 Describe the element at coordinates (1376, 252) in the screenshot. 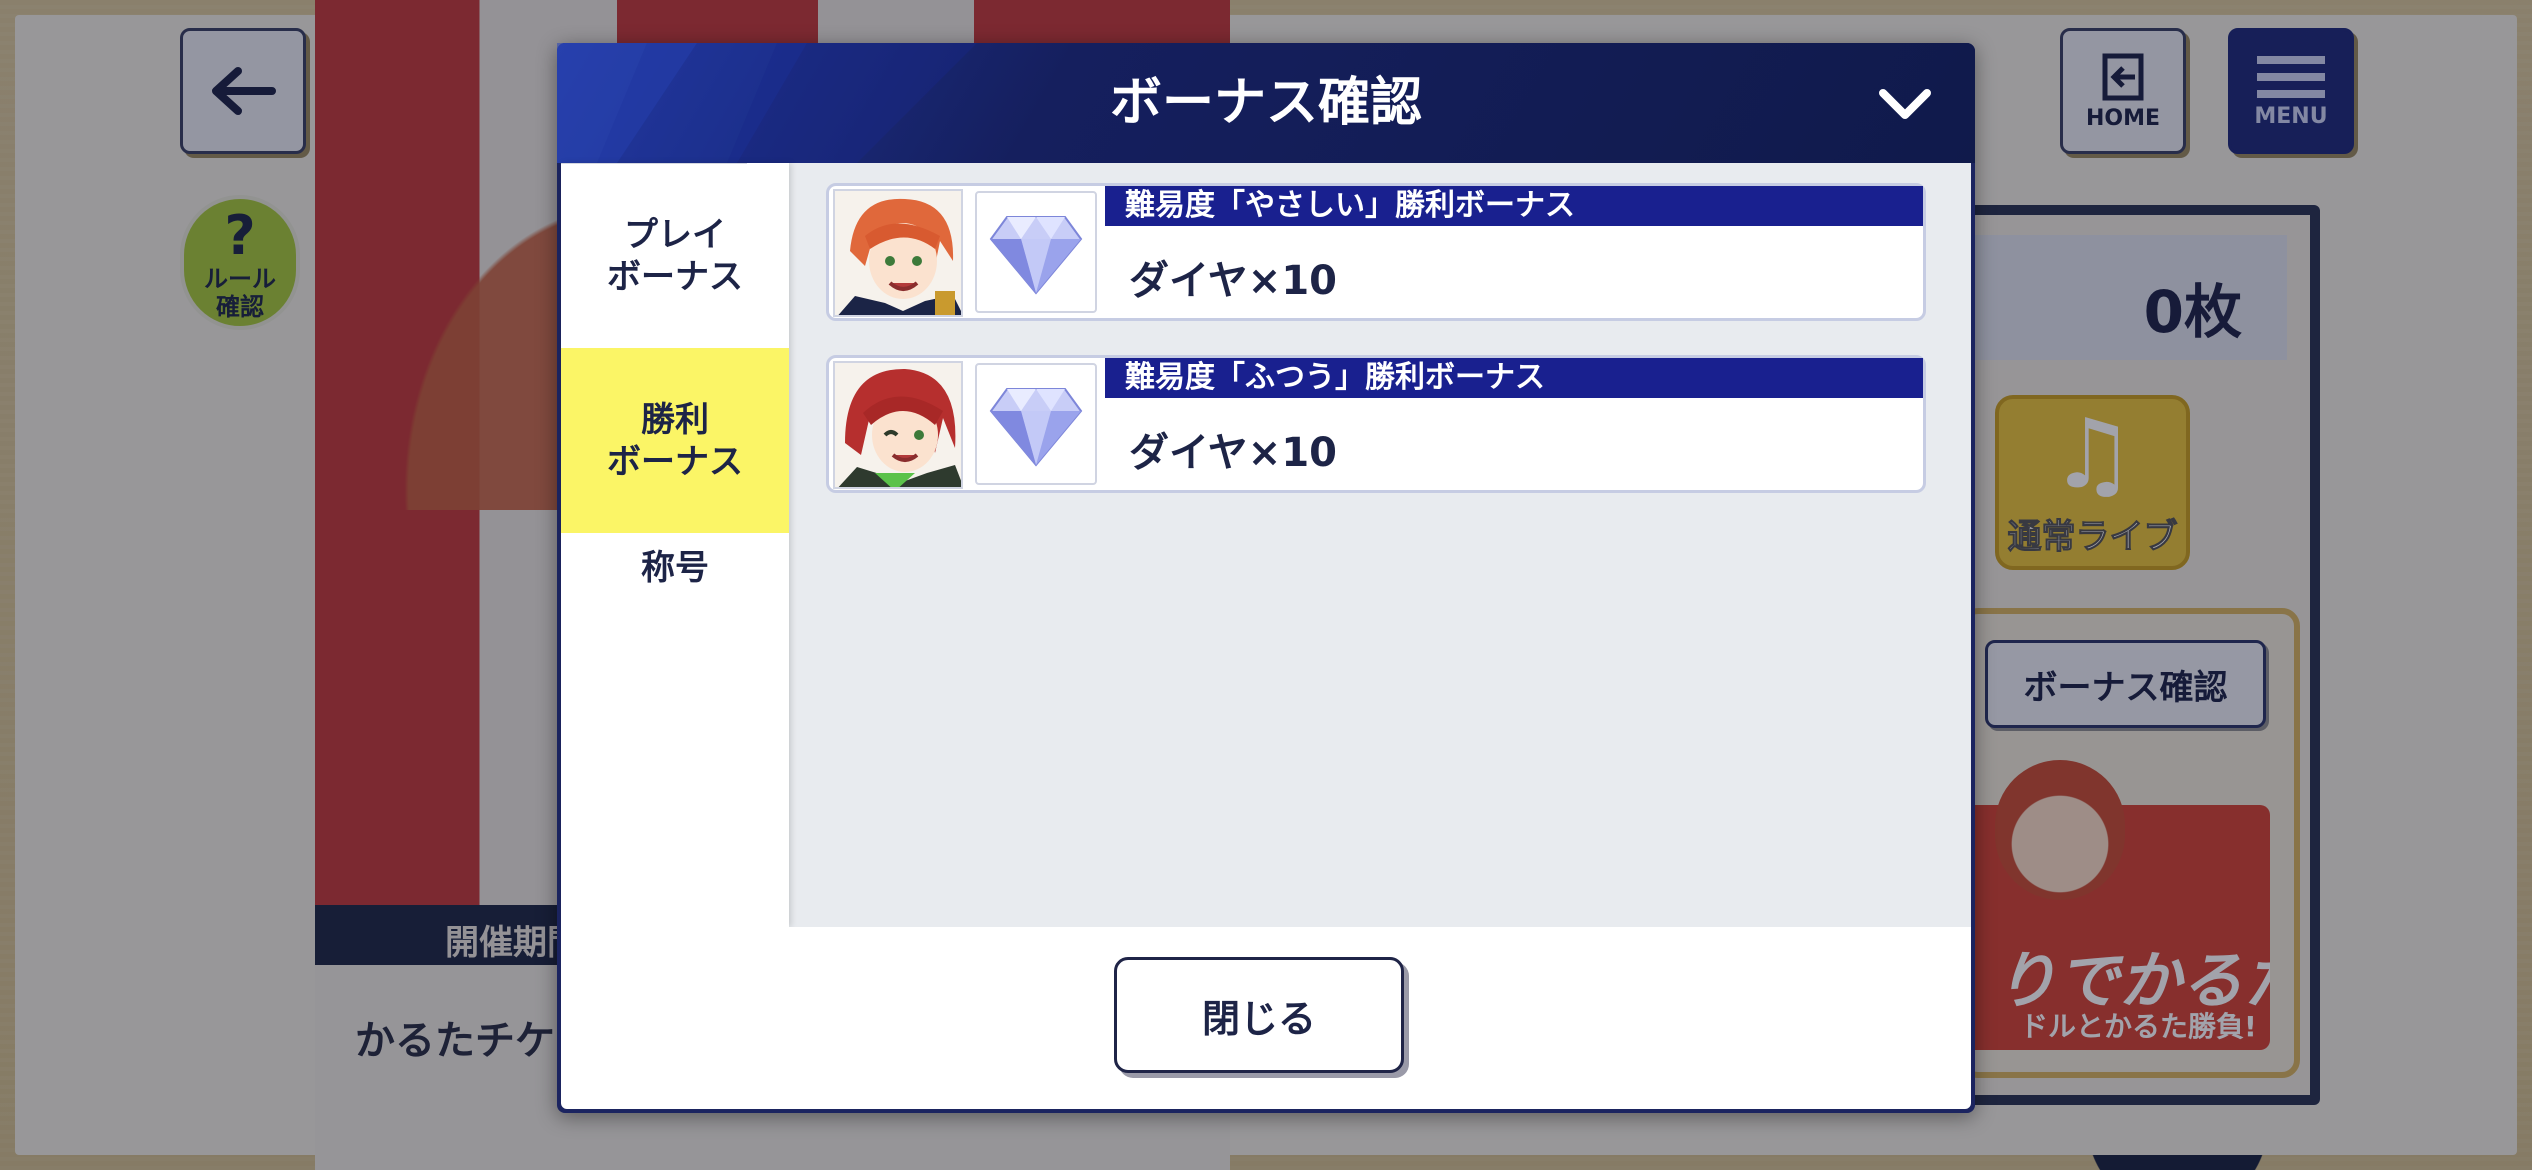

I see `reward-row: 難易度「やさしい」勝利ボーナス ダイヤ×10` at that location.